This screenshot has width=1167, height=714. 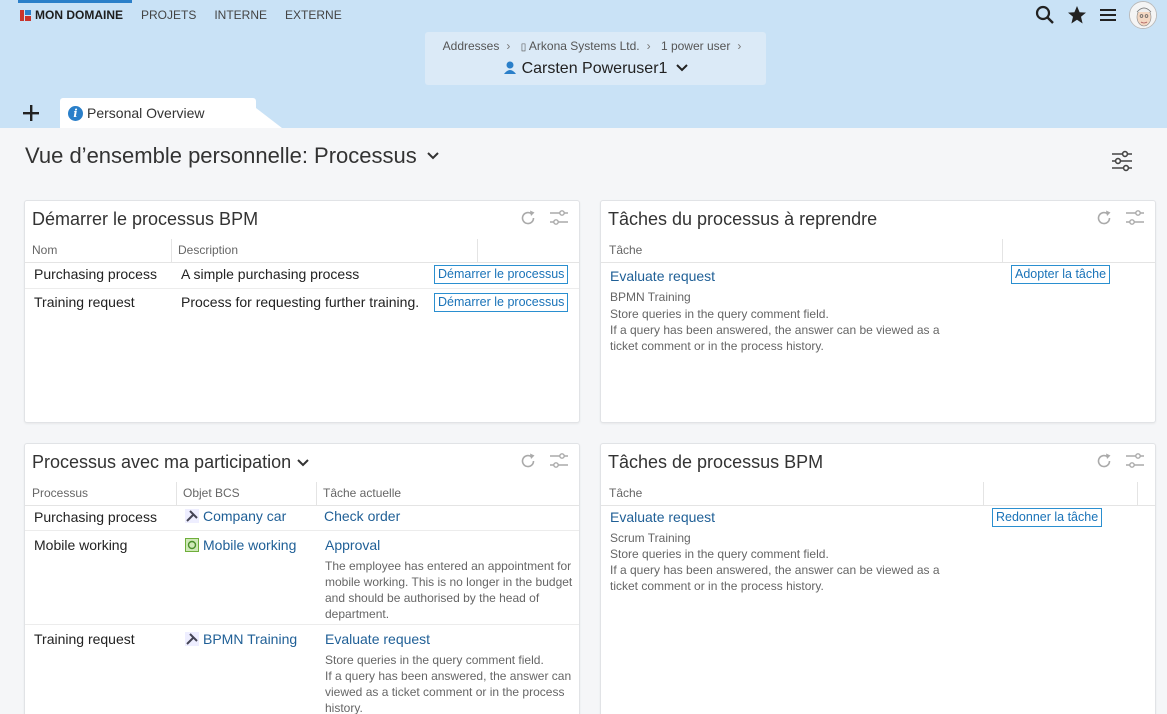 What do you see at coordinates (145, 219) in the screenshot?
I see `panel-title: Démarrer le processus BPM` at bounding box center [145, 219].